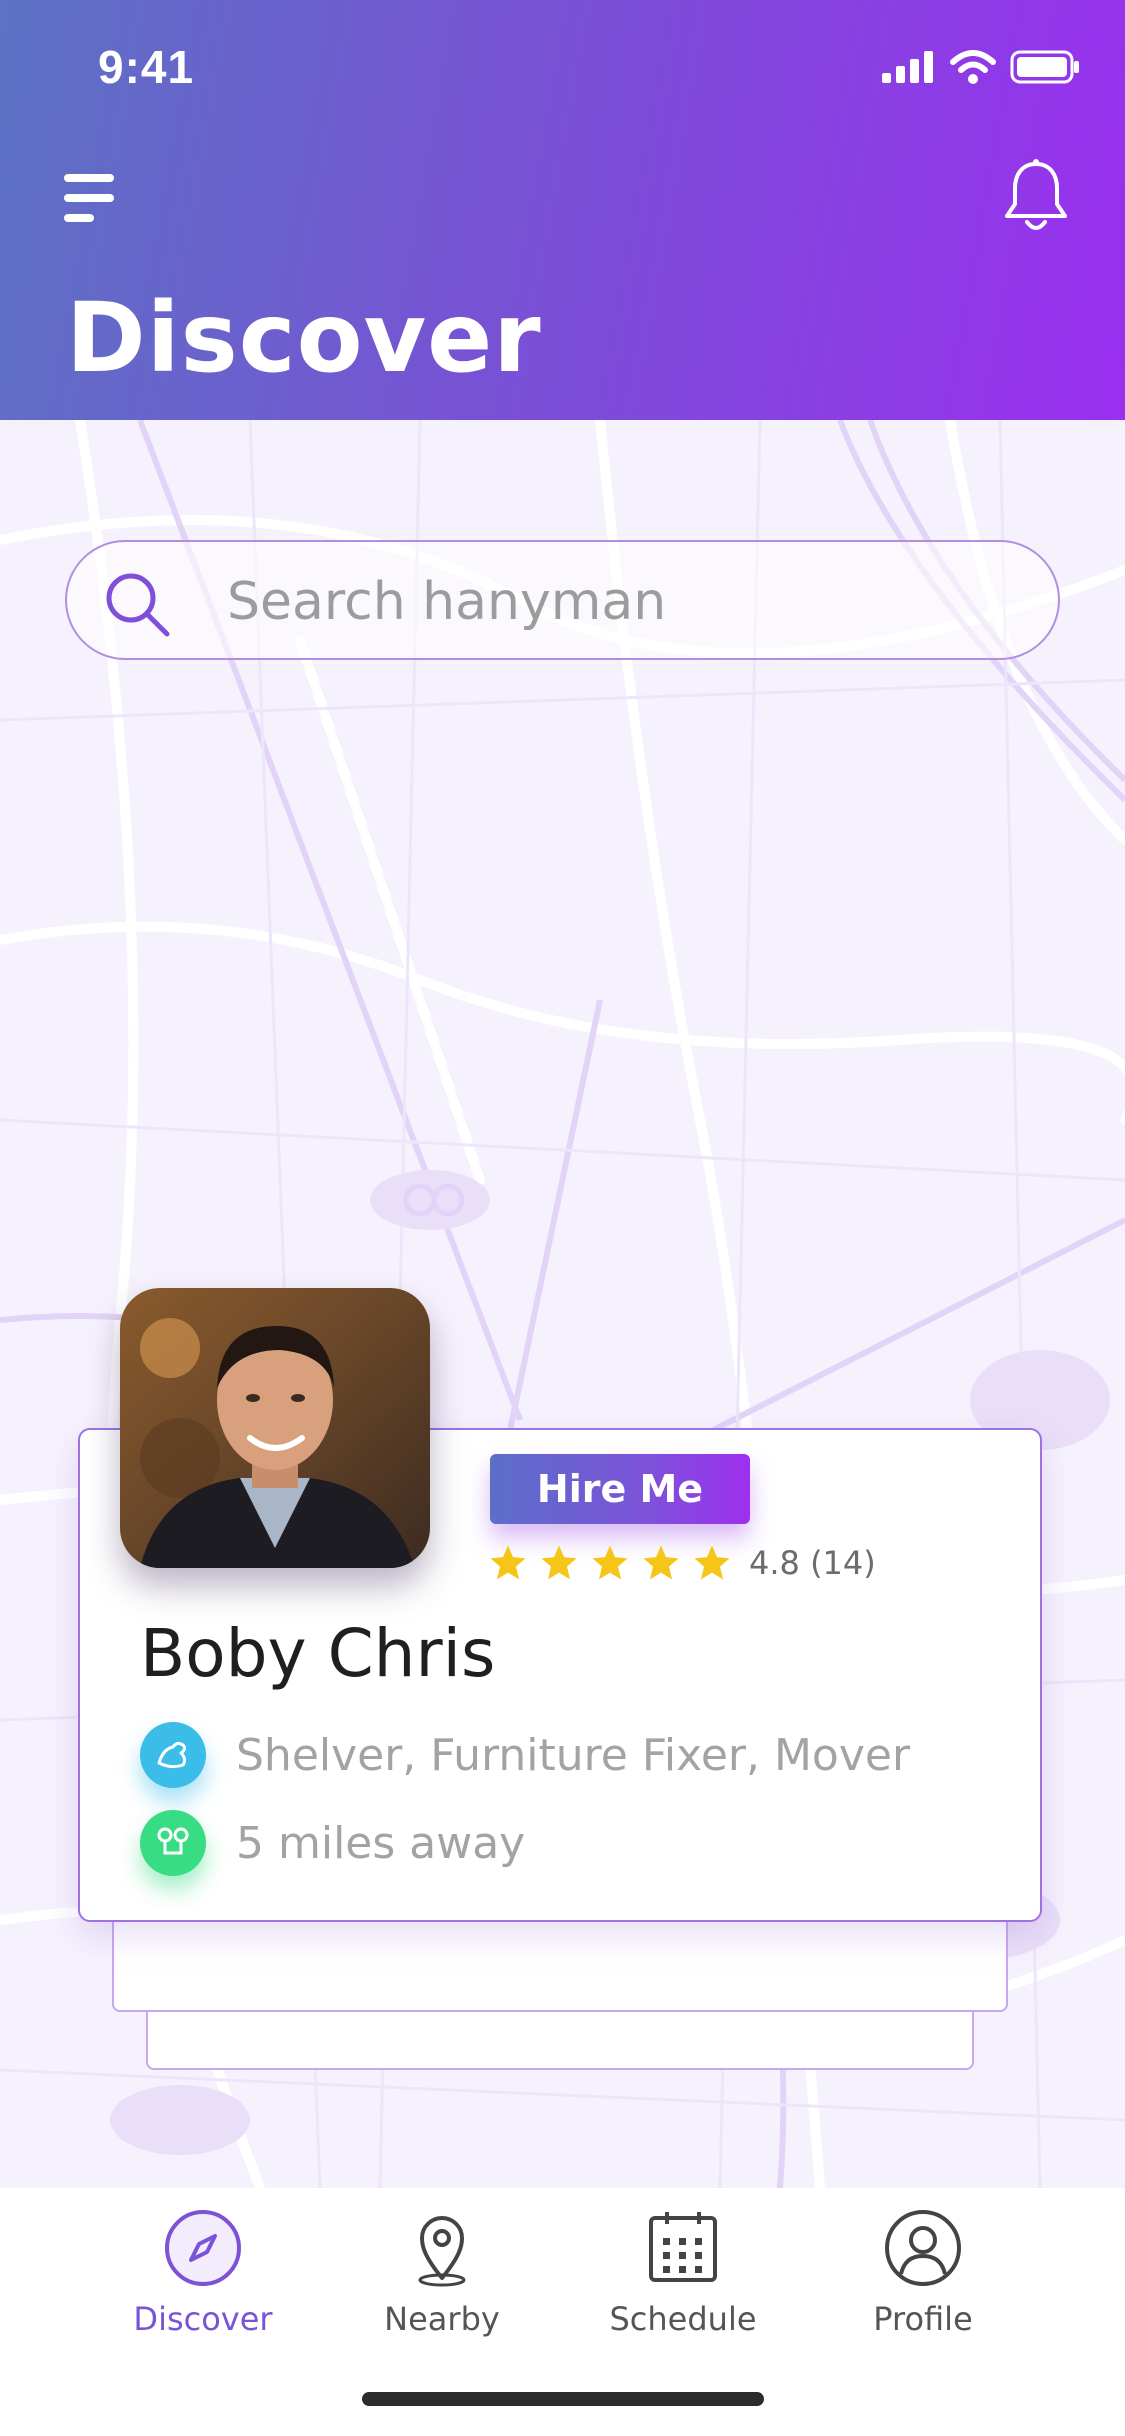 The width and height of the screenshot is (1125, 2436). I want to click on route-icon, so click(173, 1843).